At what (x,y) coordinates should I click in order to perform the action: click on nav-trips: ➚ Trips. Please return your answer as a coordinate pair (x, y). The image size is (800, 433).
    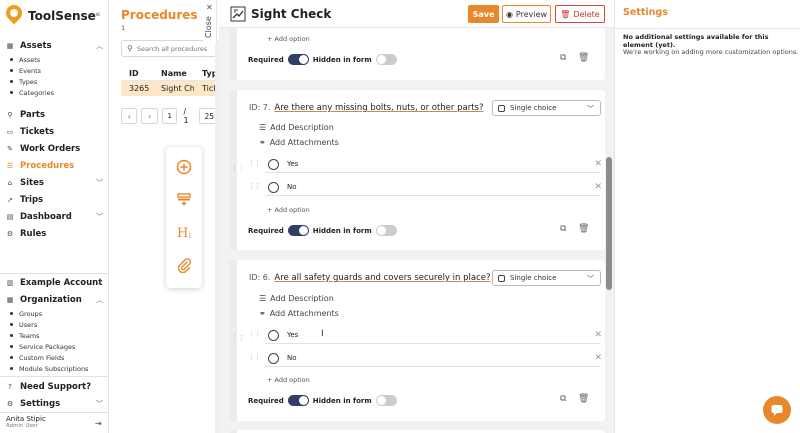
    Looking at the image, I should click on (54, 199).